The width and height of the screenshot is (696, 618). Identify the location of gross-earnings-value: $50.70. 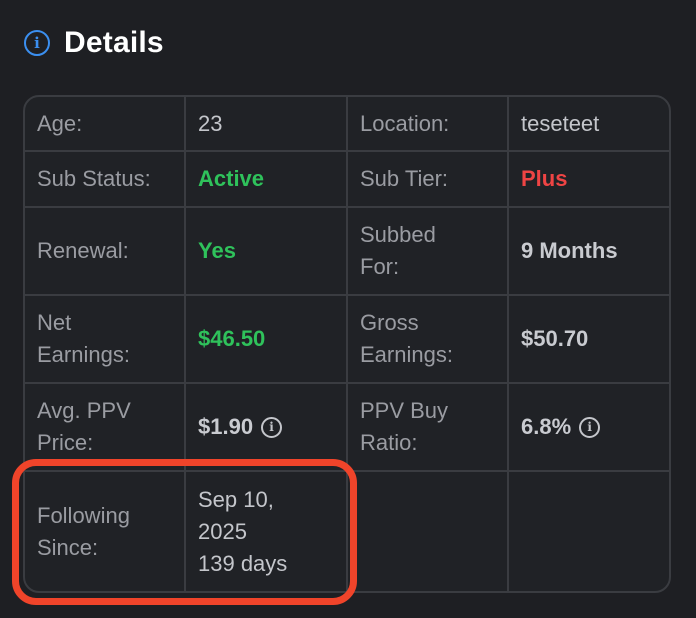
(589, 340).